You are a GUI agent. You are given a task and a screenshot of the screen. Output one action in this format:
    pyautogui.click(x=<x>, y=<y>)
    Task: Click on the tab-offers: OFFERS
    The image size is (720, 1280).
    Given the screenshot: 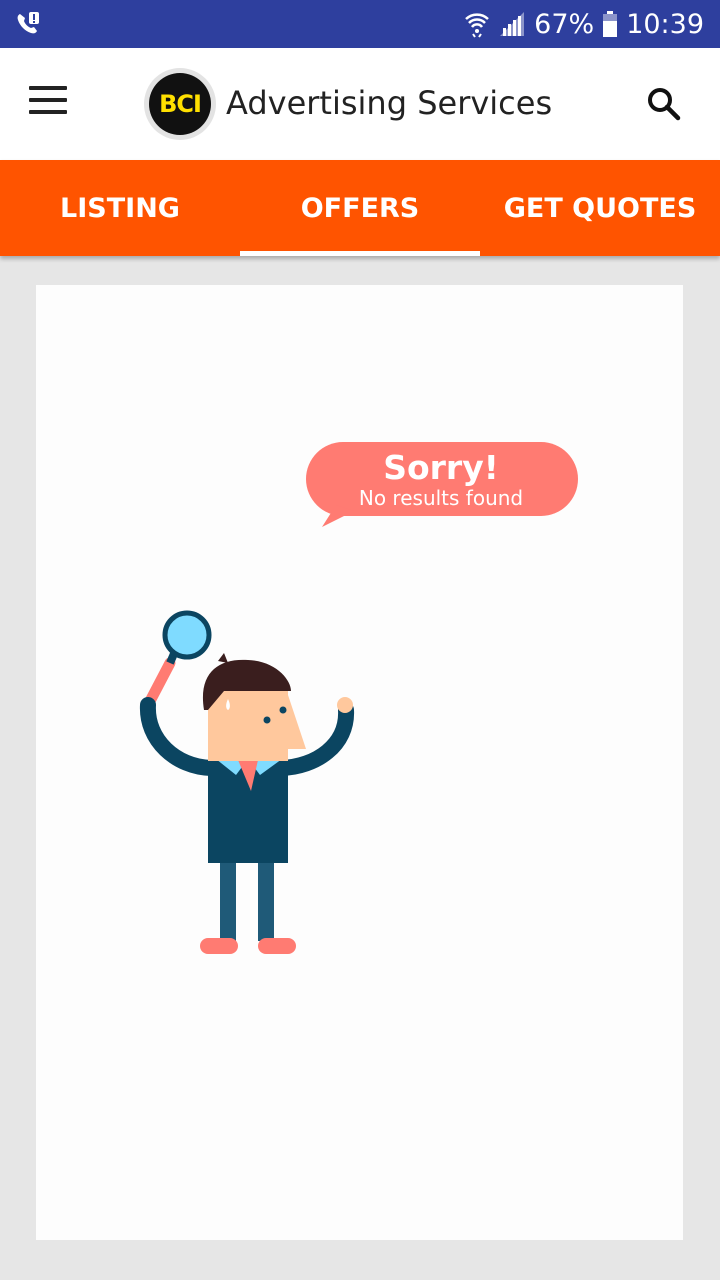 What is the action you would take?
    pyautogui.click(x=360, y=208)
    